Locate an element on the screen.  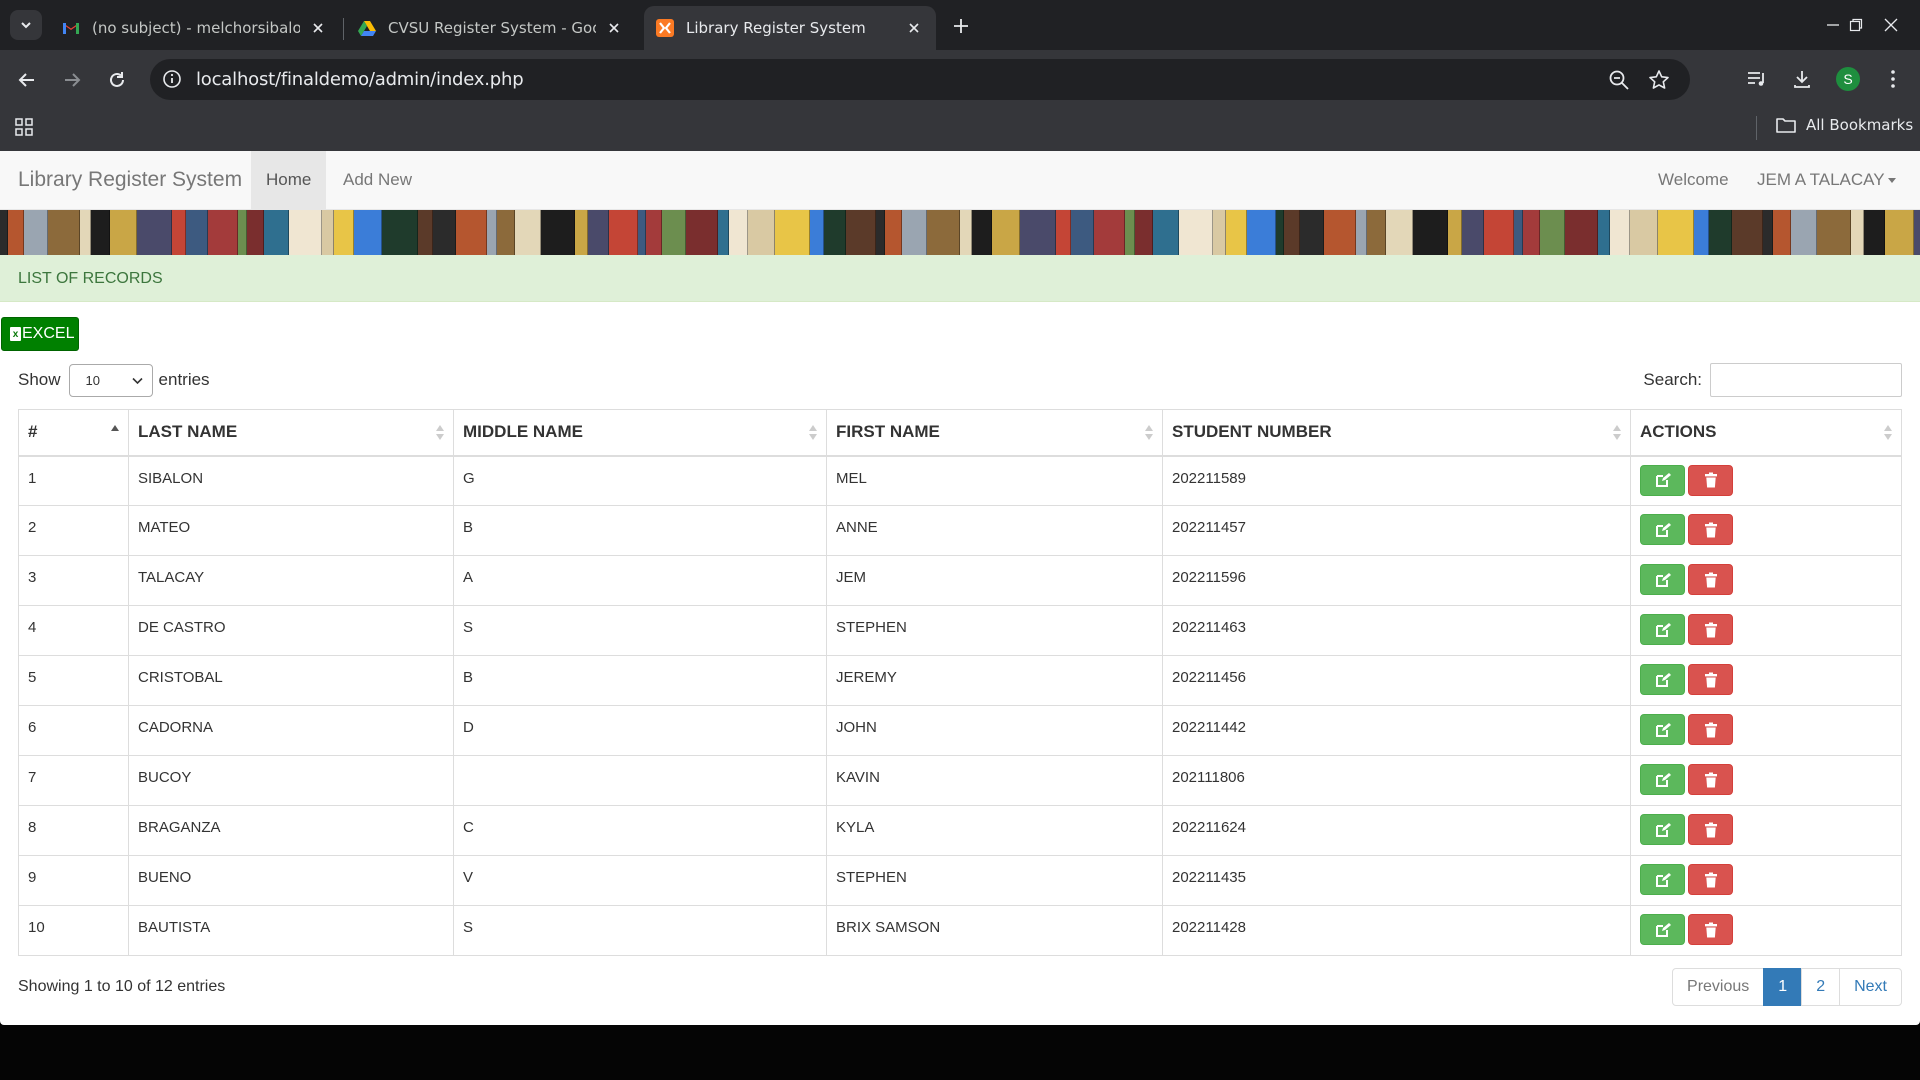
entries-select: 10 is located at coordinates (110, 380).